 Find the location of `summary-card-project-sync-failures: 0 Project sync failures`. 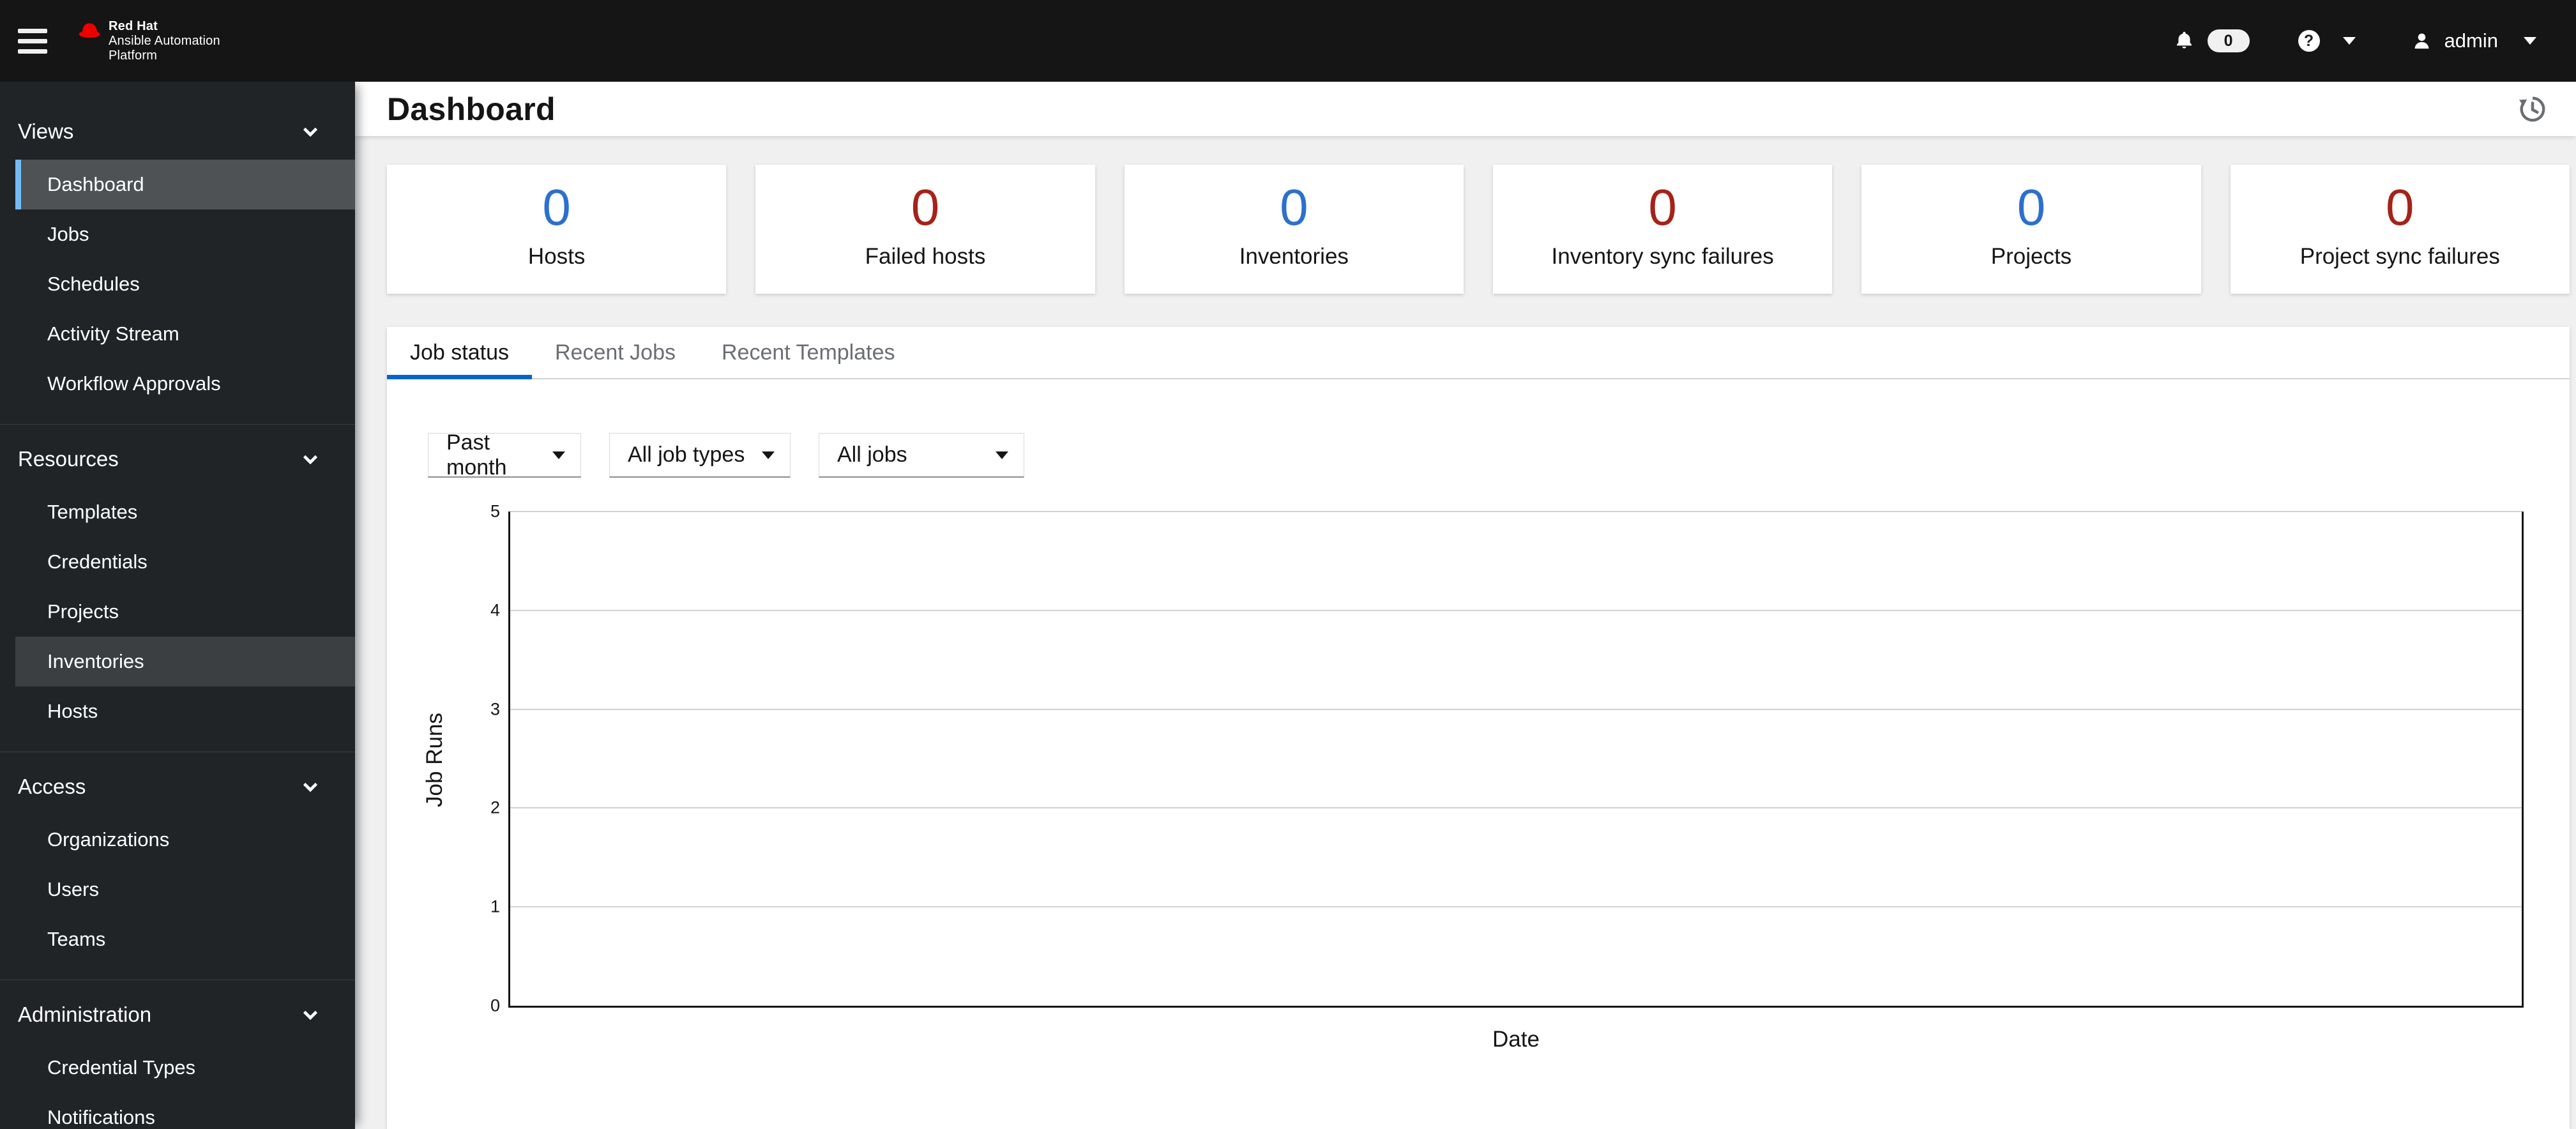

summary-card-project-sync-failures: 0 Project sync failures is located at coordinates (2400, 229).